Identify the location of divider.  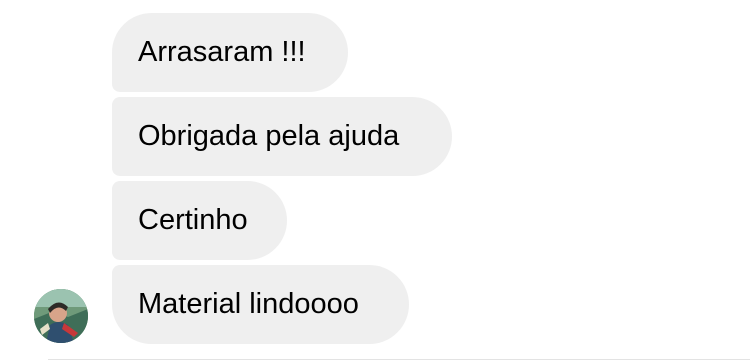
(399, 359).